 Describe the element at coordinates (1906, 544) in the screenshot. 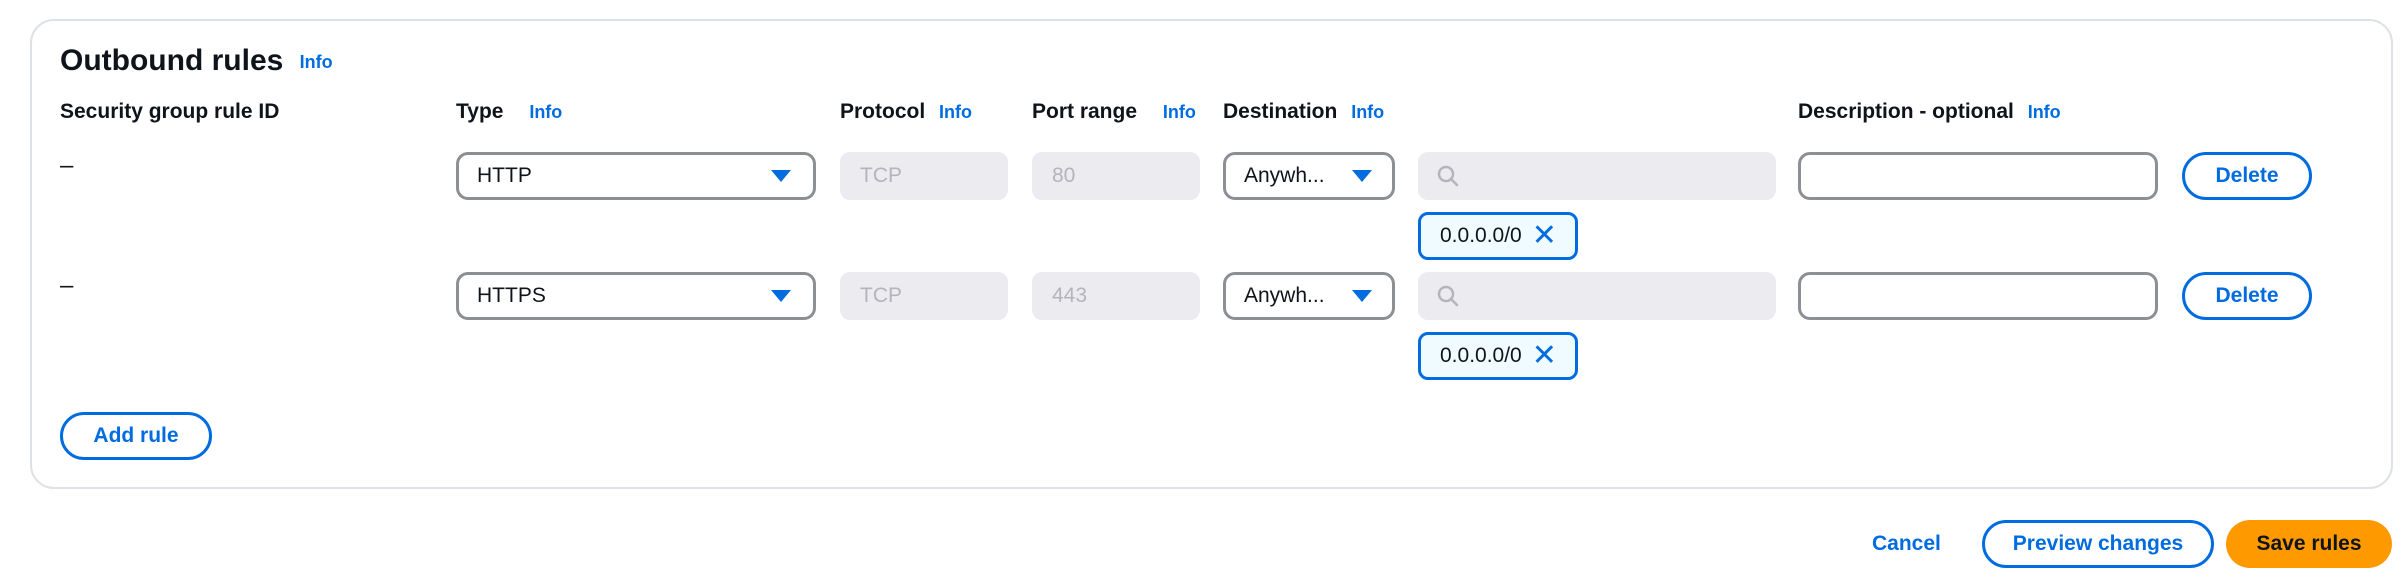

I see `cancel-button: Cancel` at that location.